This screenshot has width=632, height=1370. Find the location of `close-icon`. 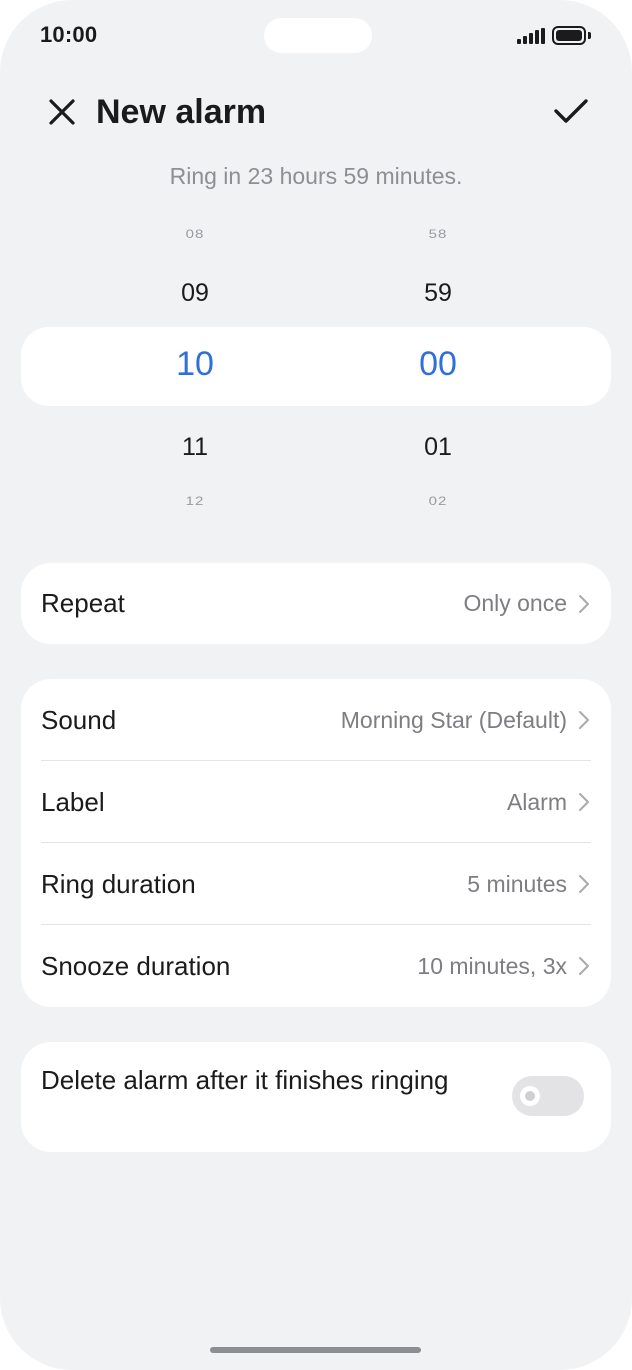

close-icon is located at coordinates (62, 112).